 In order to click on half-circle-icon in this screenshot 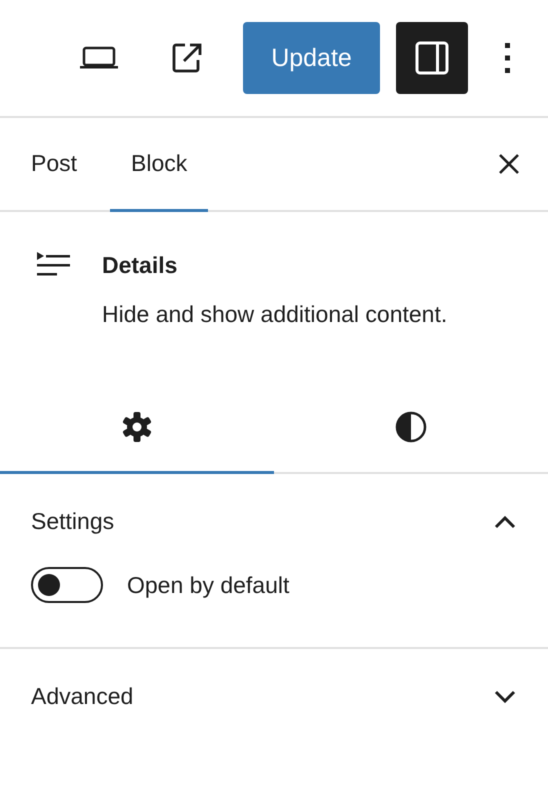, I will do `click(411, 427)`.